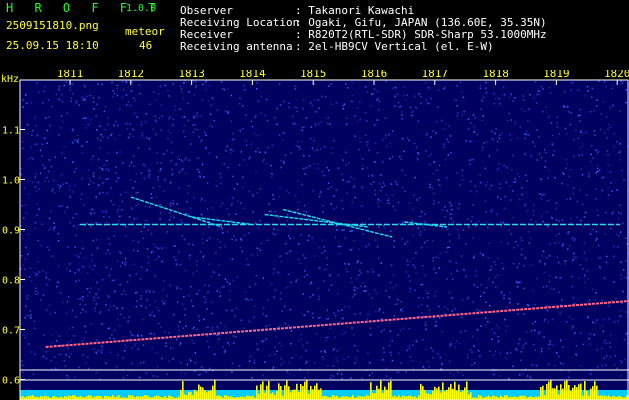  I want to click on antenna-value: : 2el-HB9CV Vertical (el. E-W), so click(394, 46).